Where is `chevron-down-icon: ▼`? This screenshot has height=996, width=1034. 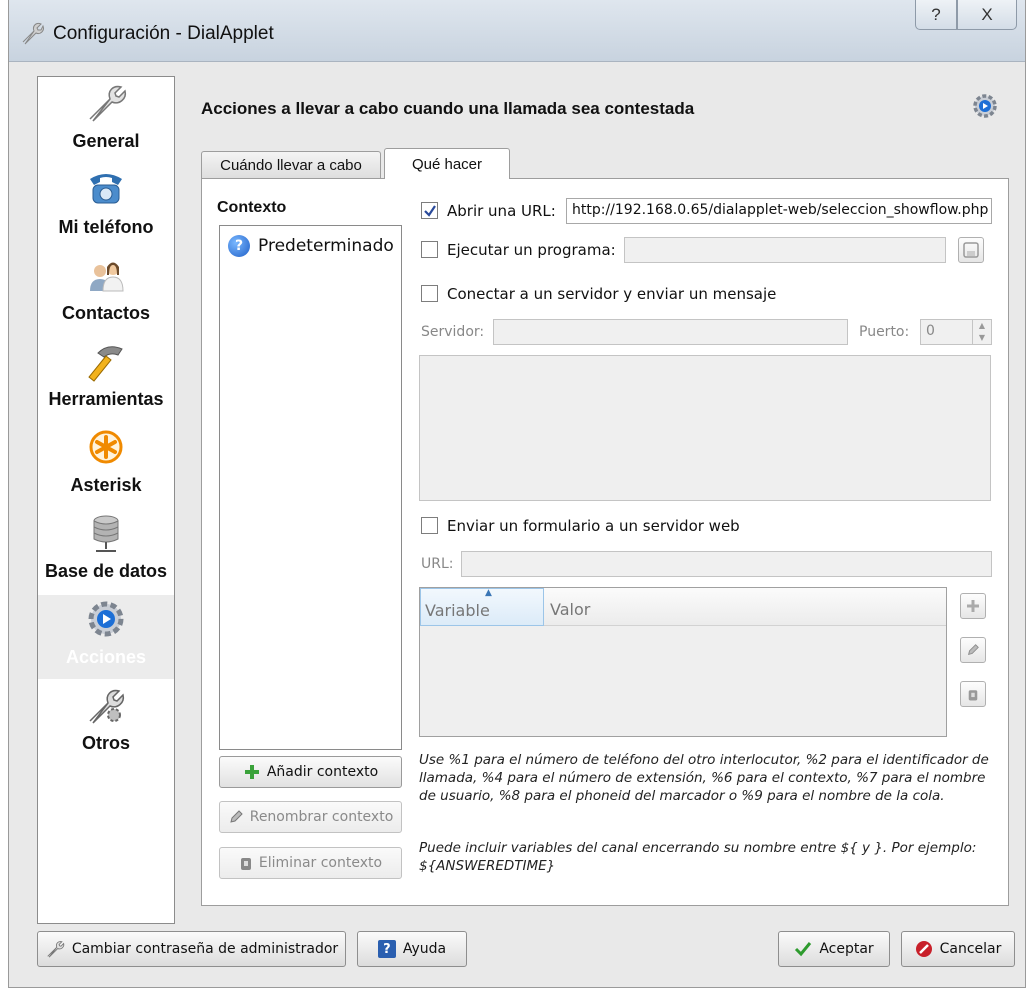
chevron-down-icon: ▼ is located at coordinates (982, 338).